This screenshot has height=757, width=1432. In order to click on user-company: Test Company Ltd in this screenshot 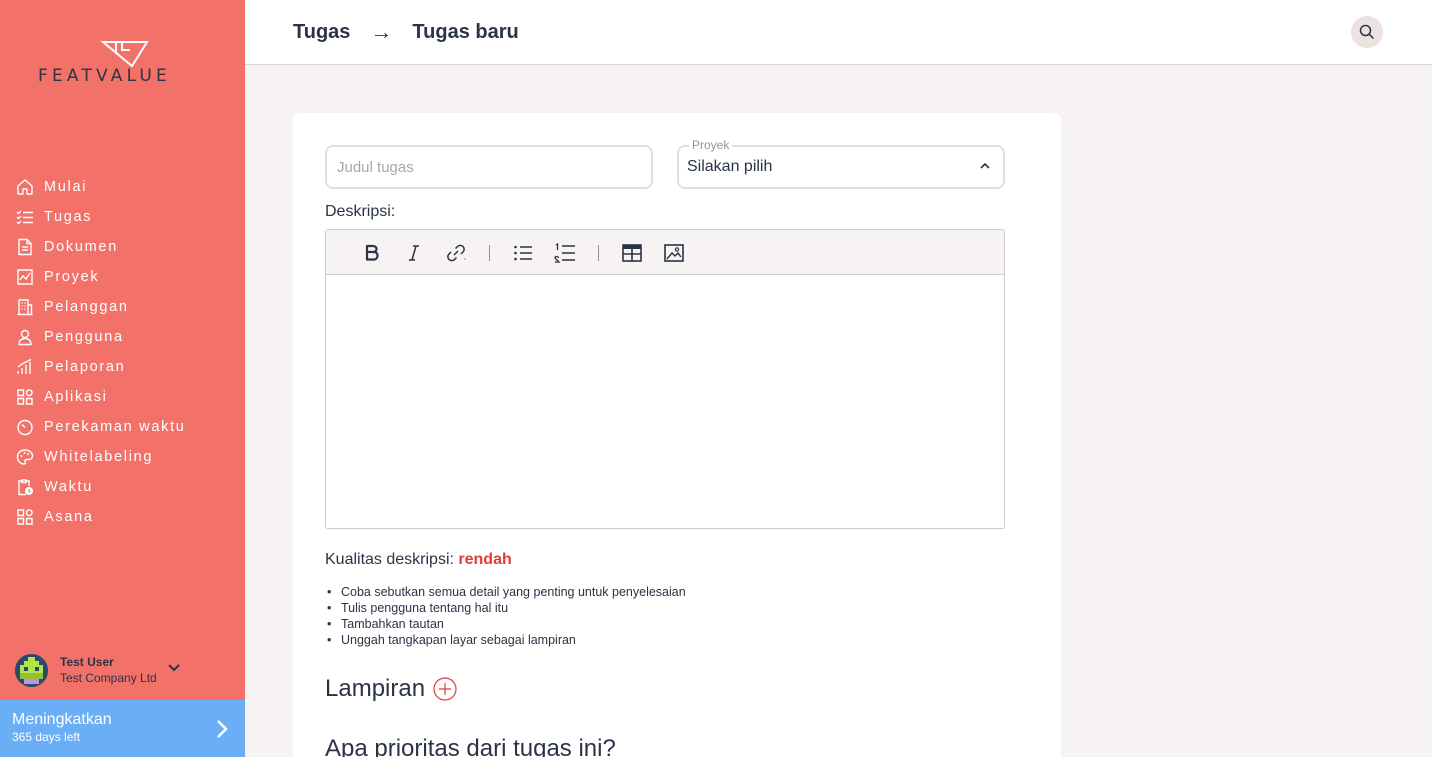, I will do `click(108, 677)`.